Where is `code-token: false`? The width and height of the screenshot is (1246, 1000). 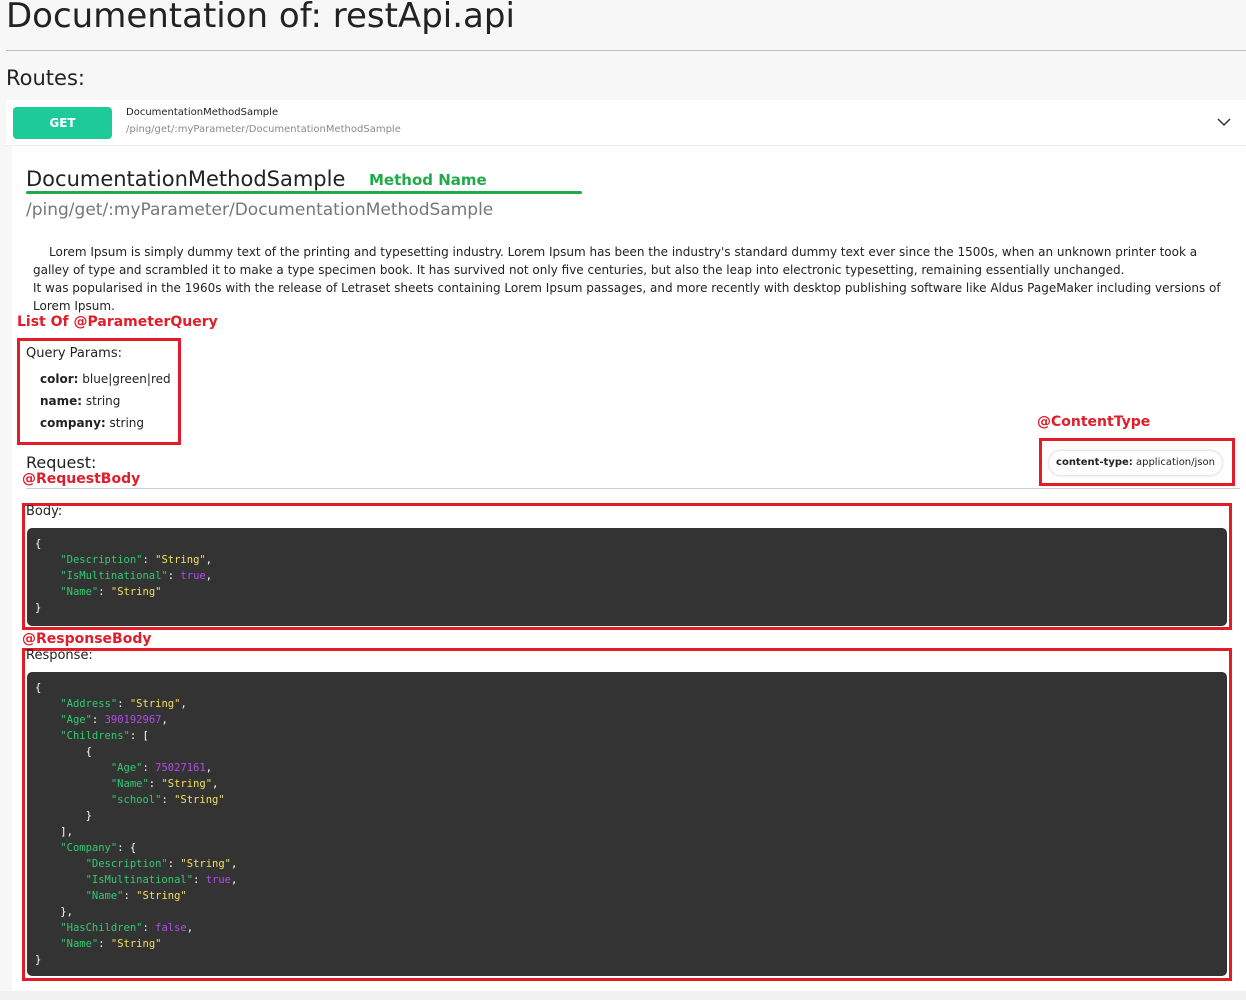 code-token: false is located at coordinates (171, 928).